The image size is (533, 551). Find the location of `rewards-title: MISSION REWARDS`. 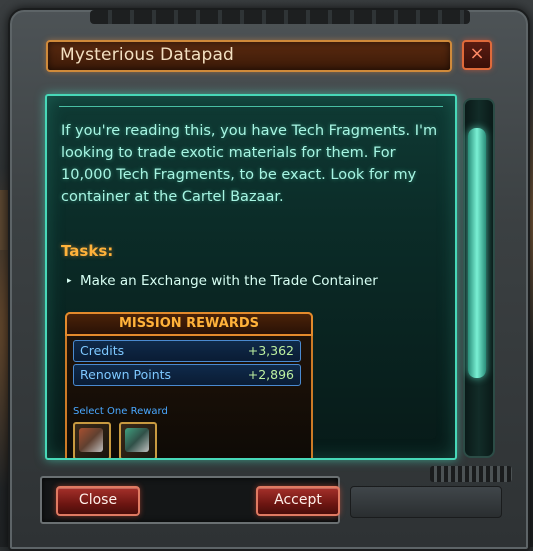

rewards-title: MISSION REWARDS is located at coordinates (189, 324).